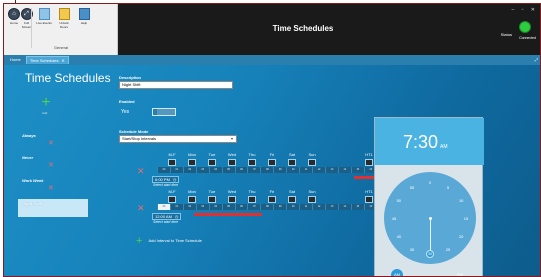  I want to click on description-field: Night Shift, so click(176, 85).